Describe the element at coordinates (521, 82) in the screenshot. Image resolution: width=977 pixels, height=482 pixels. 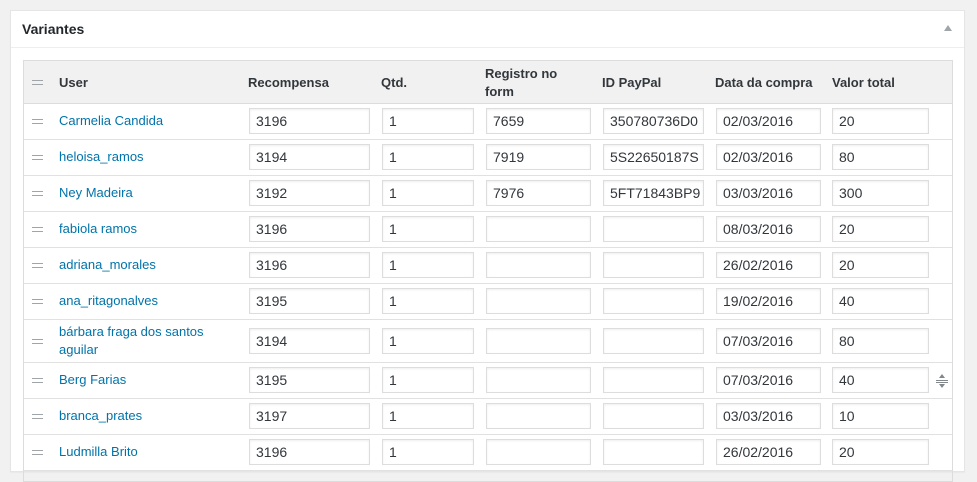
I see `header-registro: Registro no form` at that location.